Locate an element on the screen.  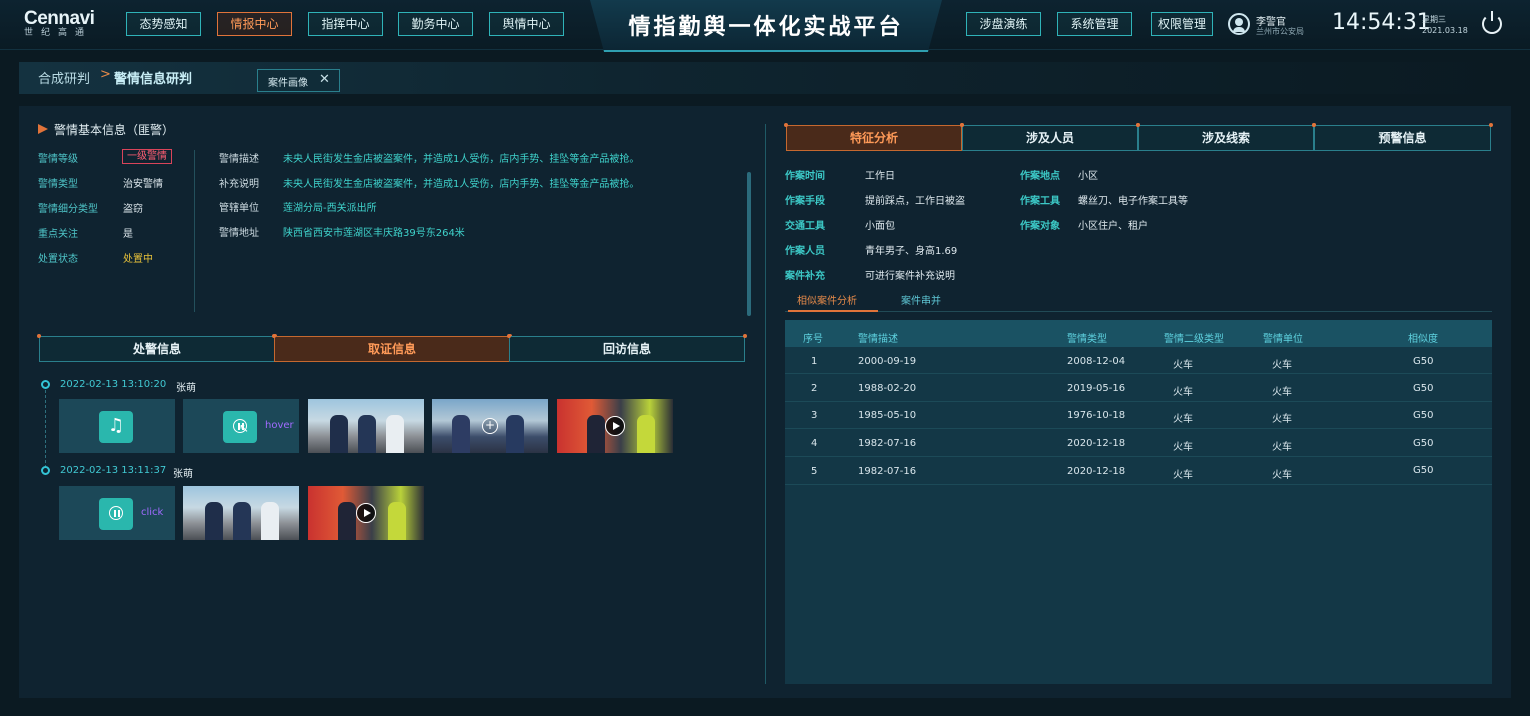
table-row: 5 1982-07-16 2020-12-18 火车 火车 G50 is located at coordinates (1138, 471).